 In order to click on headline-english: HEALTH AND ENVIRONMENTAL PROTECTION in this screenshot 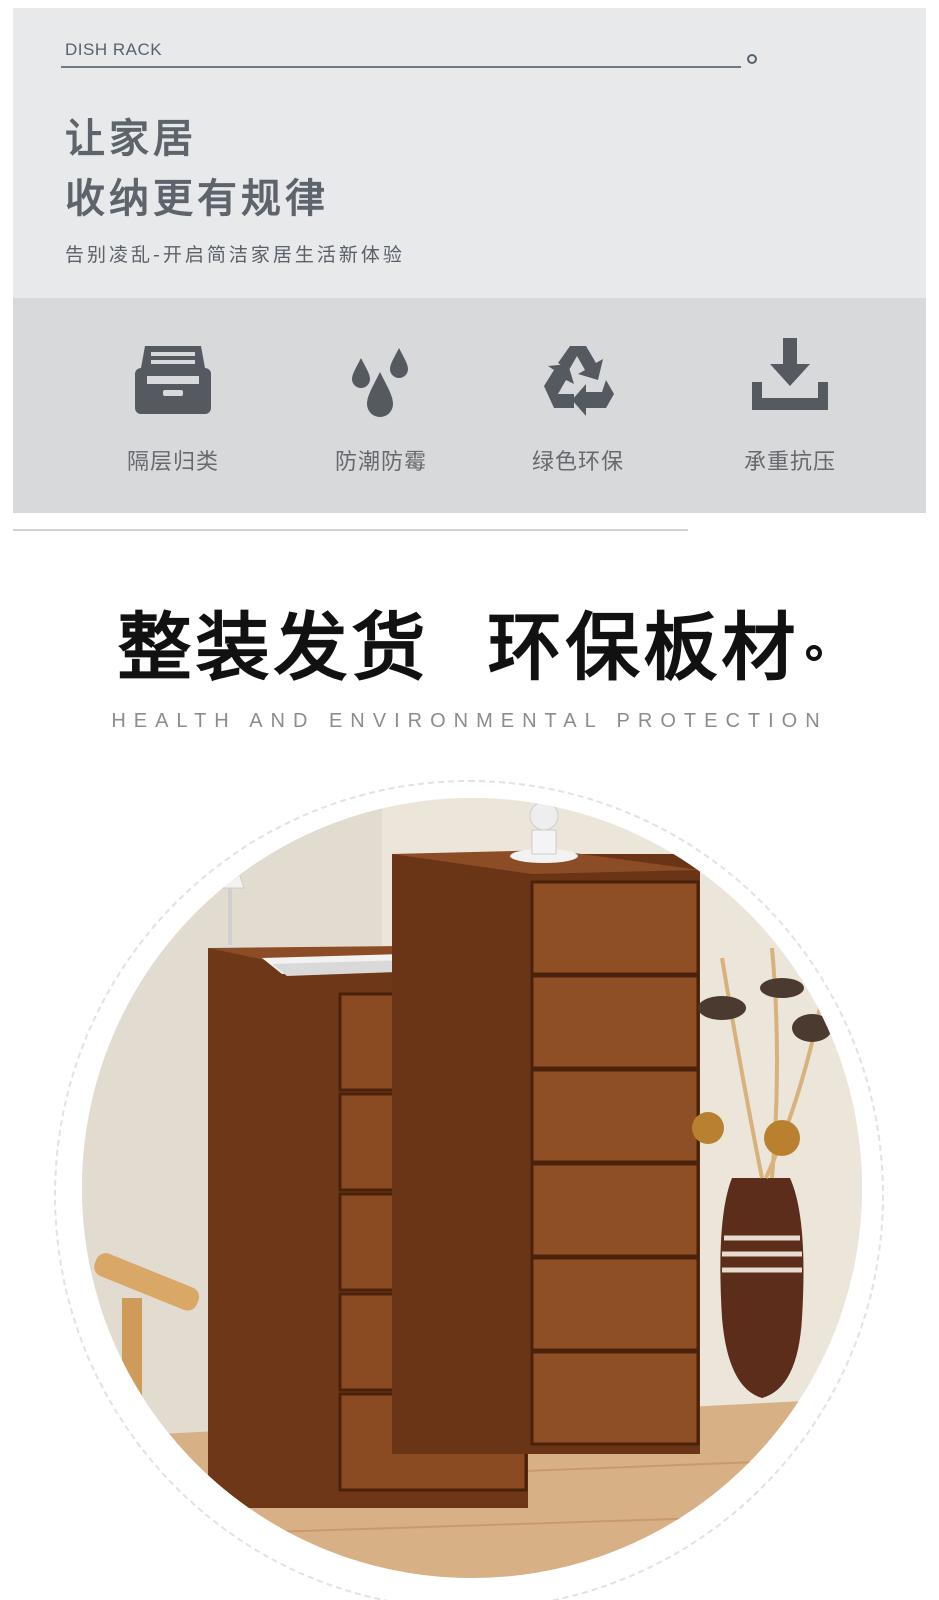, I will do `click(469, 721)`.